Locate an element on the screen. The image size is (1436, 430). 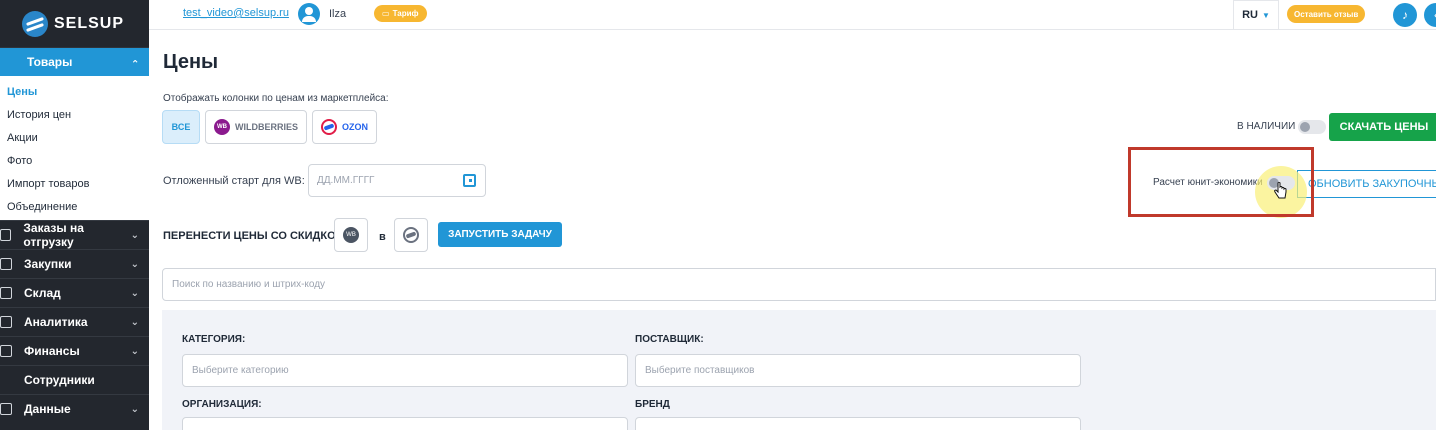
sidebar-item-label: Заказы на отгрузку is located at coordinates (53, 235).